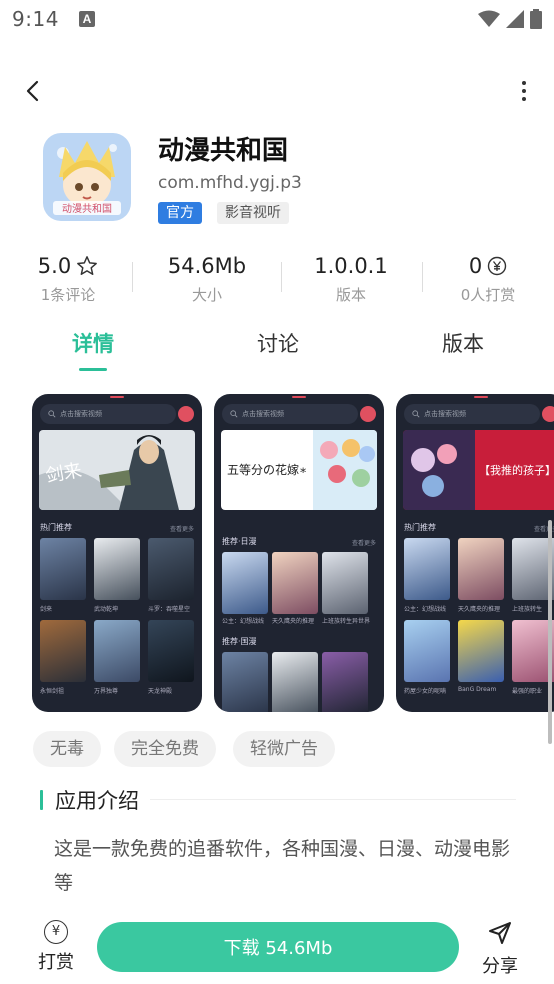 The width and height of the screenshot is (554, 984). What do you see at coordinates (284, 749) in the screenshot?
I see `chip-light-ads: 轻微广告` at bounding box center [284, 749].